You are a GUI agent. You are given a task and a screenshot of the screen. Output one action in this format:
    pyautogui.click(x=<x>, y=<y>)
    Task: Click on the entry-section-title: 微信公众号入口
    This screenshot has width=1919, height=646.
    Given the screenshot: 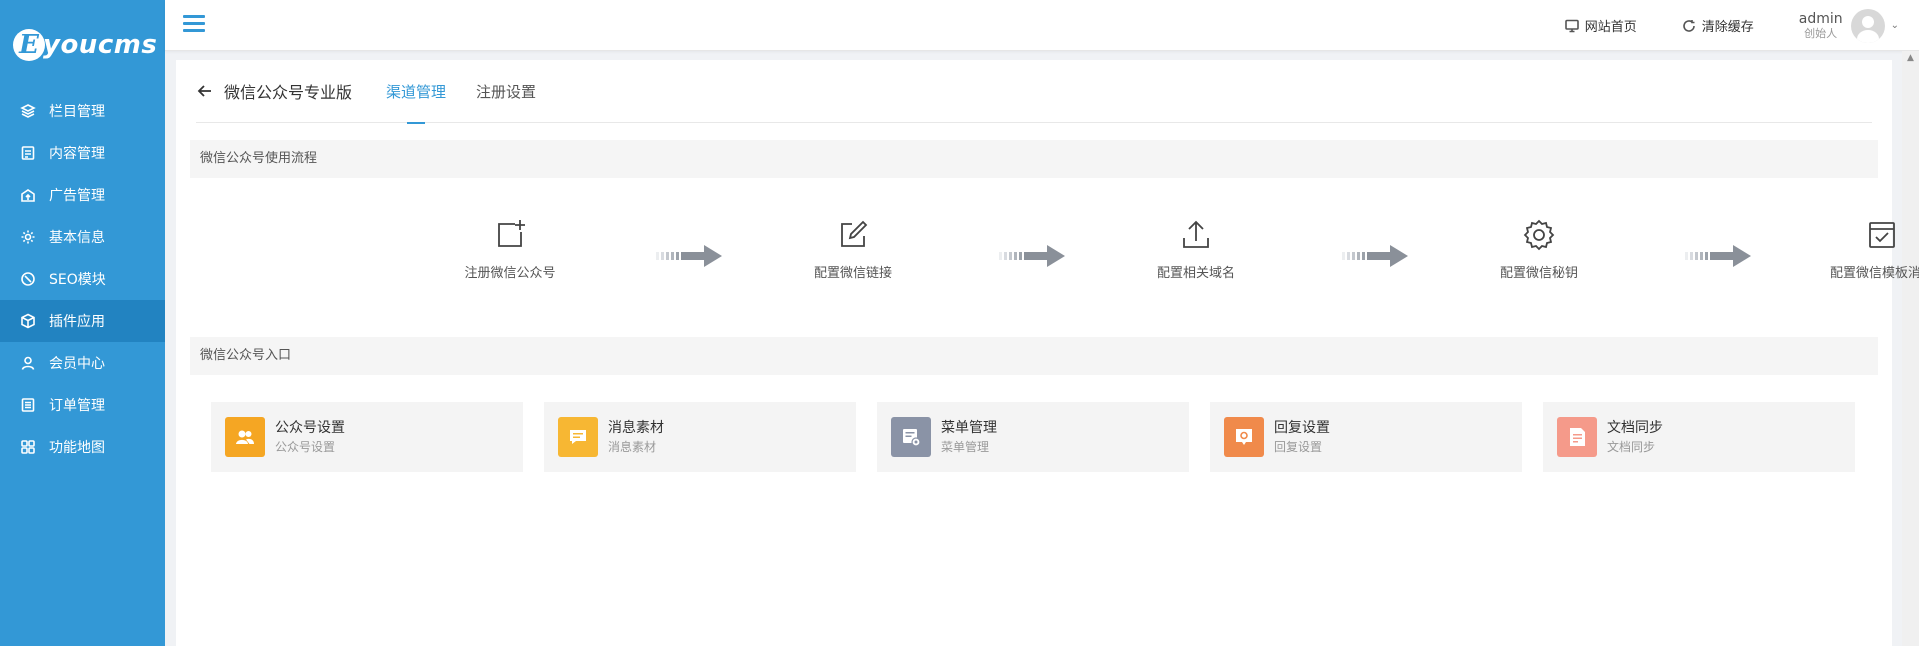 What is the action you would take?
    pyautogui.click(x=1034, y=356)
    